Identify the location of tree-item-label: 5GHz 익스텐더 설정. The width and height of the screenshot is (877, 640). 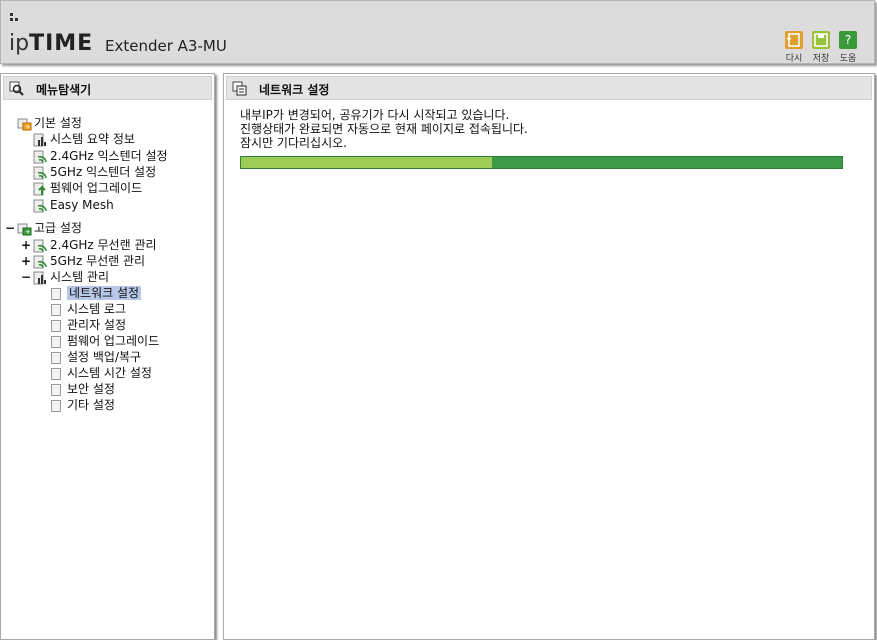
(103, 172).